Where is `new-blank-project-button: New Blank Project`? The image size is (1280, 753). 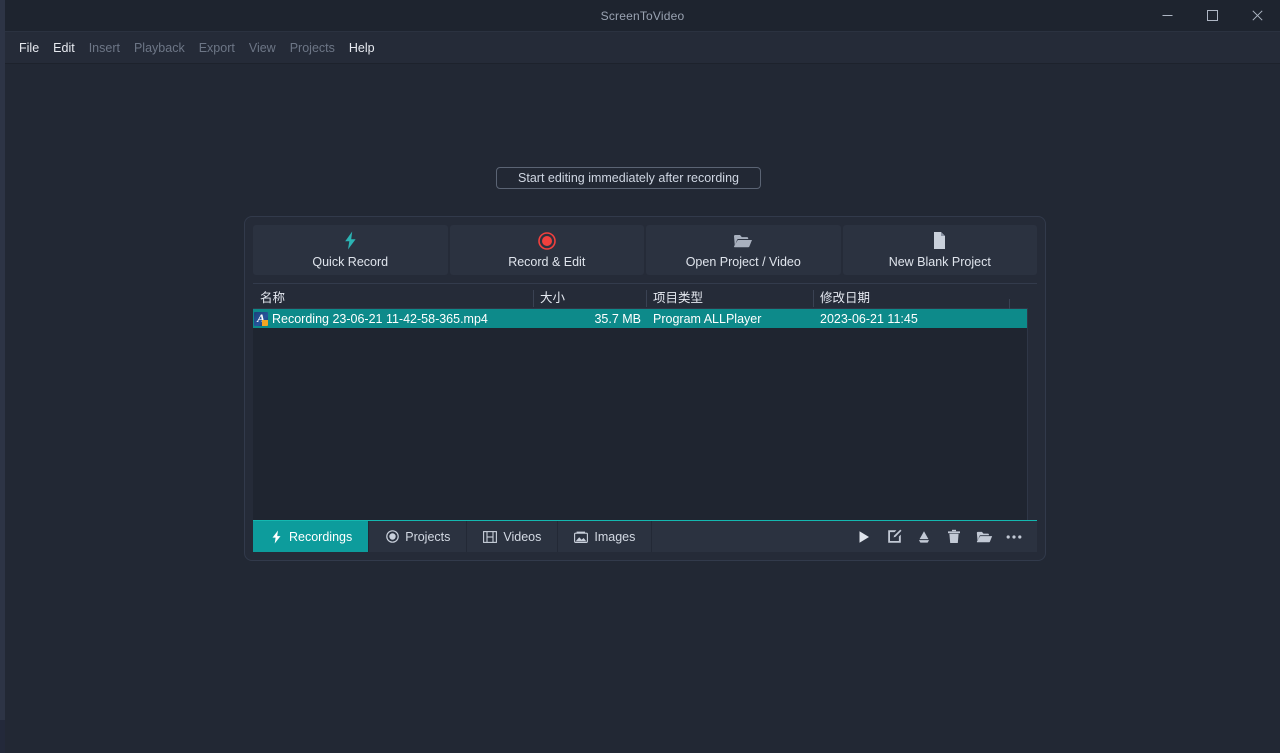 new-blank-project-button: New Blank Project is located at coordinates (939, 250).